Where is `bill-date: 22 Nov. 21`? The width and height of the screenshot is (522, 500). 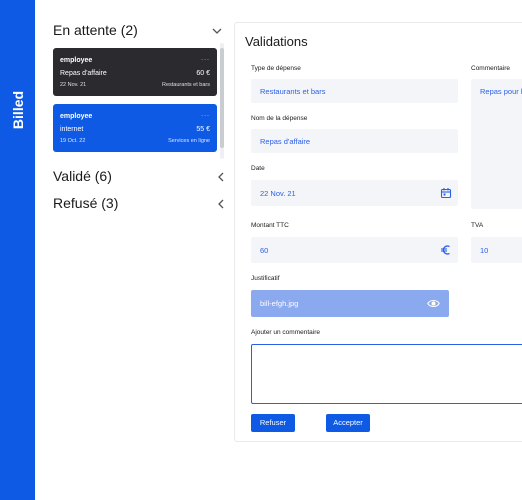
bill-date: 22 Nov. 21 is located at coordinates (73, 85).